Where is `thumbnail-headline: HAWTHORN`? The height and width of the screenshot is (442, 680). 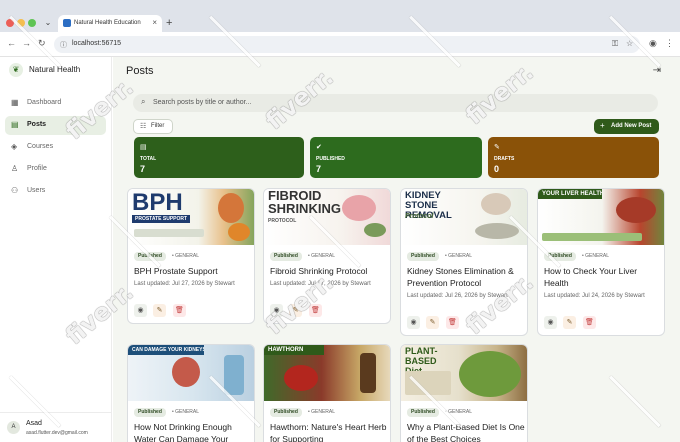
thumbnail-headline: HAWTHORN is located at coordinates (294, 350).